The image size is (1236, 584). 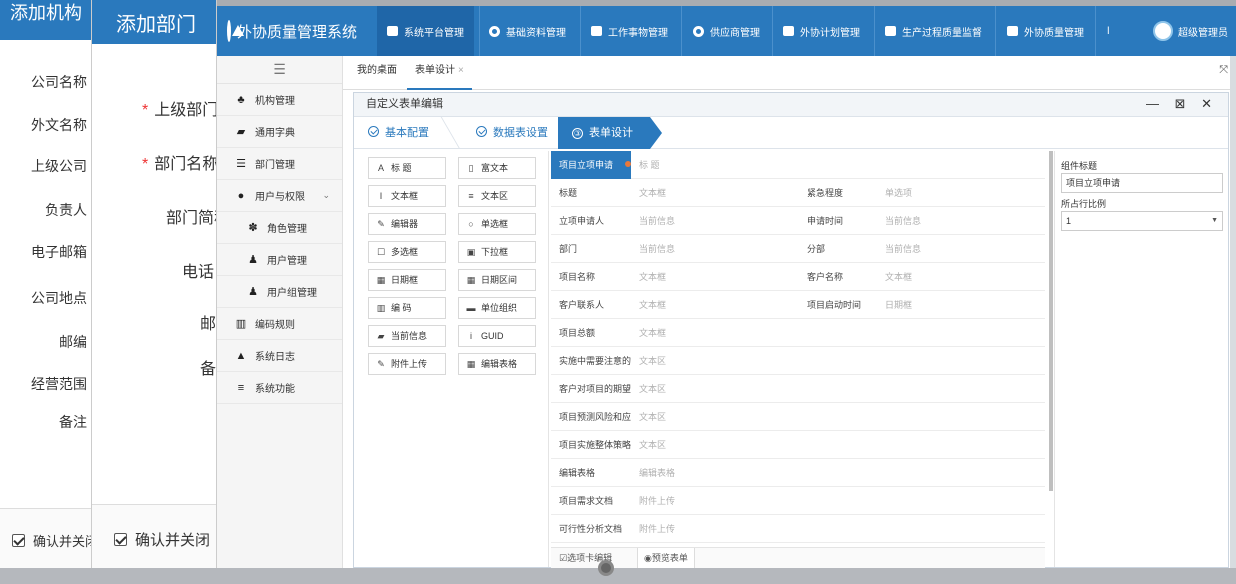 I want to click on list-icon: ☰, so click(x=241, y=164).